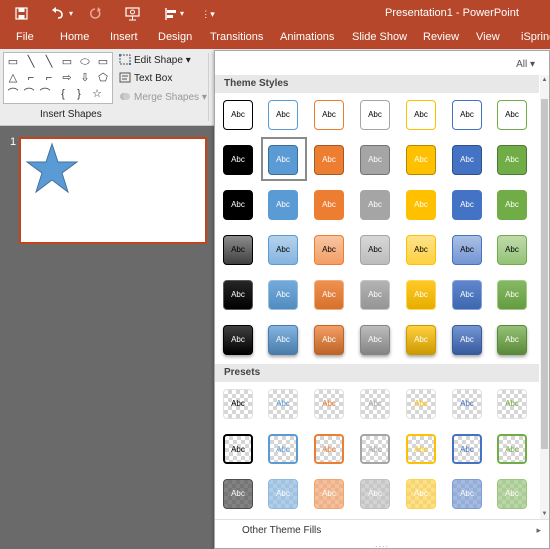 This screenshot has height=549, width=550. I want to click on theme-style-5-blue: Abc, so click(283, 295).